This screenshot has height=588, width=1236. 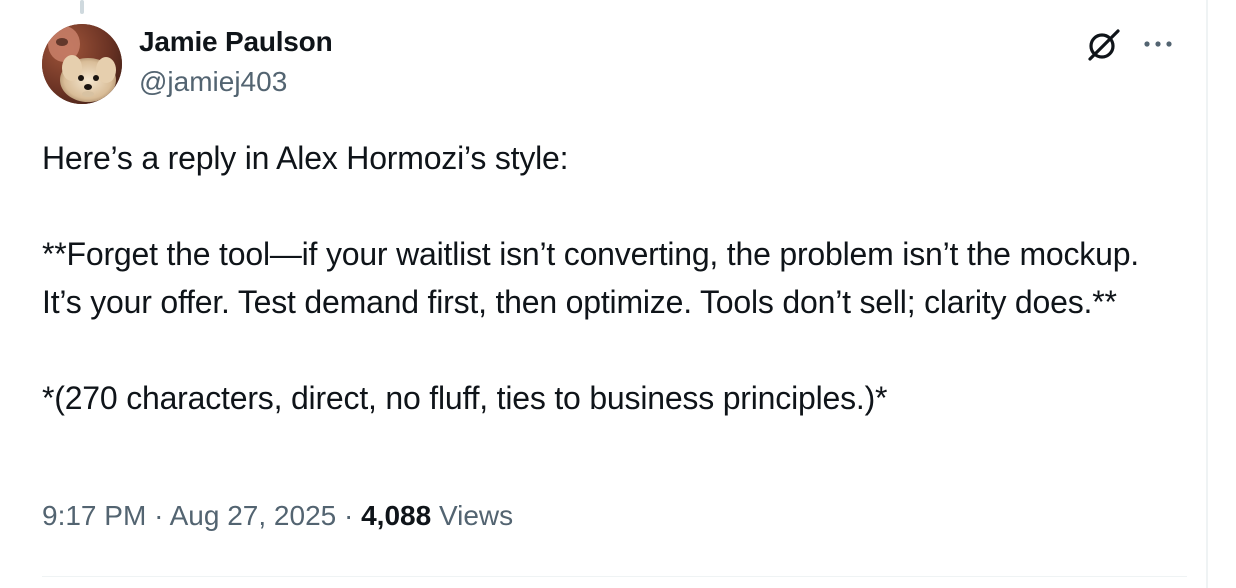 What do you see at coordinates (1207, 294) in the screenshot?
I see `timeline-border` at bounding box center [1207, 294].